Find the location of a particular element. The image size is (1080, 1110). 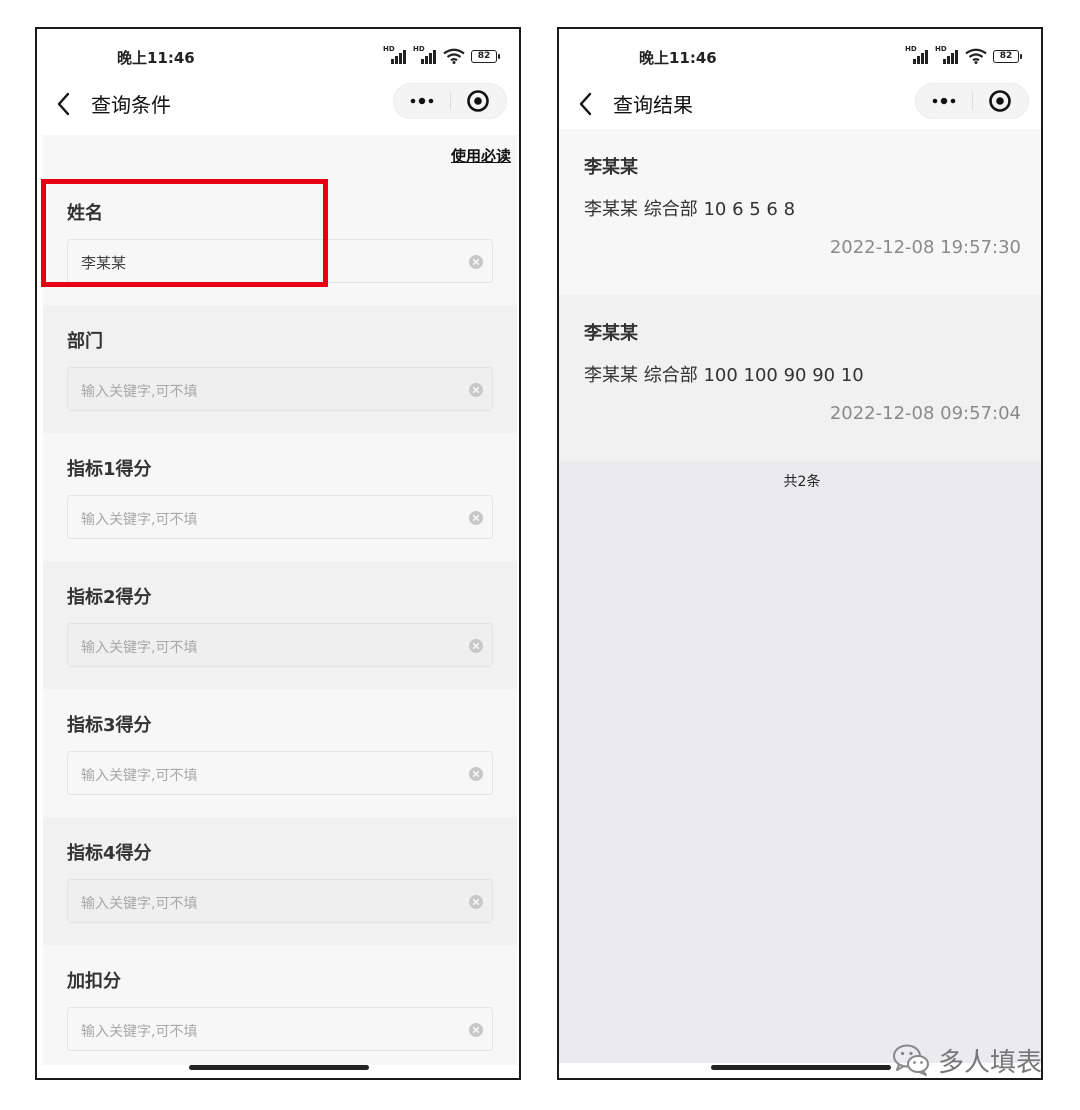

field-score-1: 指标1得分 输入关键字,可不填 is located at coordinates (280, 497).